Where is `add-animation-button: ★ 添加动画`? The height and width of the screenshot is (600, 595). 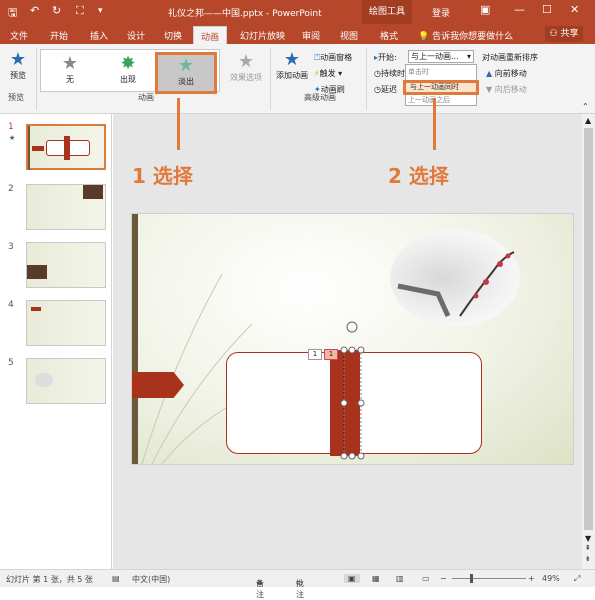
add-animation-button: ★ 添加动画 is located at coordinates (292, 65).